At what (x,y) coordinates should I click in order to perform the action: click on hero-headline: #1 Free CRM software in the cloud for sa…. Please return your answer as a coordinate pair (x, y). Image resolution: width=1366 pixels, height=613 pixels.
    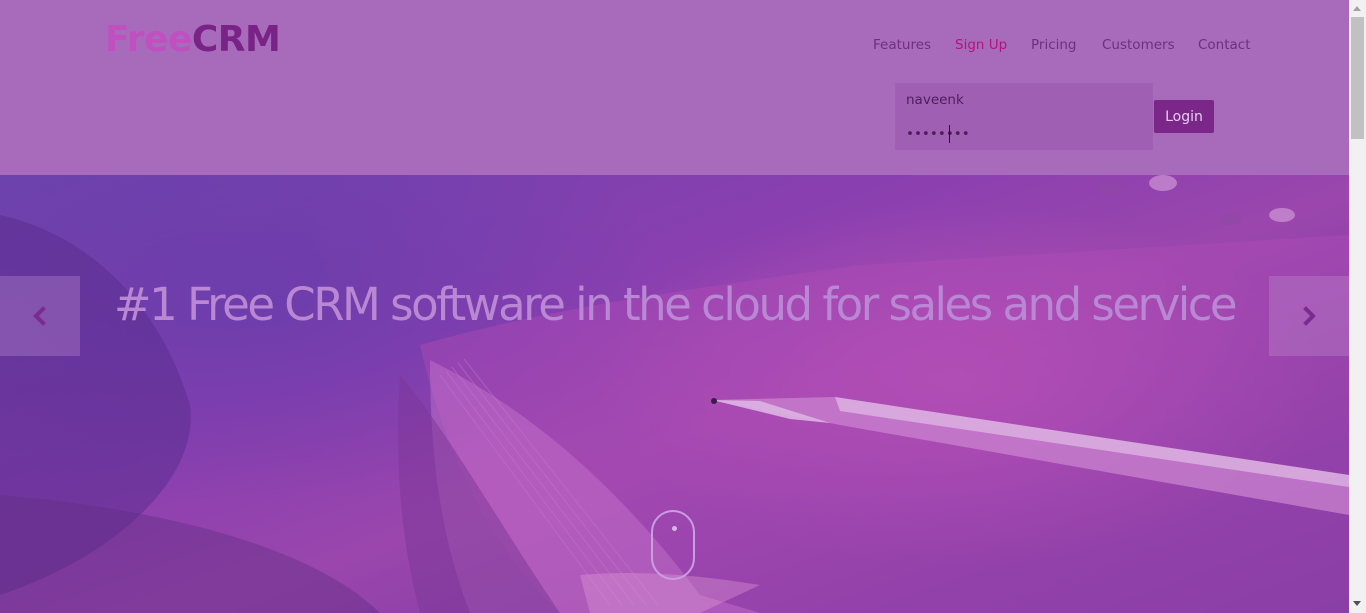
    Looking at the image, I should click on (675, 304).